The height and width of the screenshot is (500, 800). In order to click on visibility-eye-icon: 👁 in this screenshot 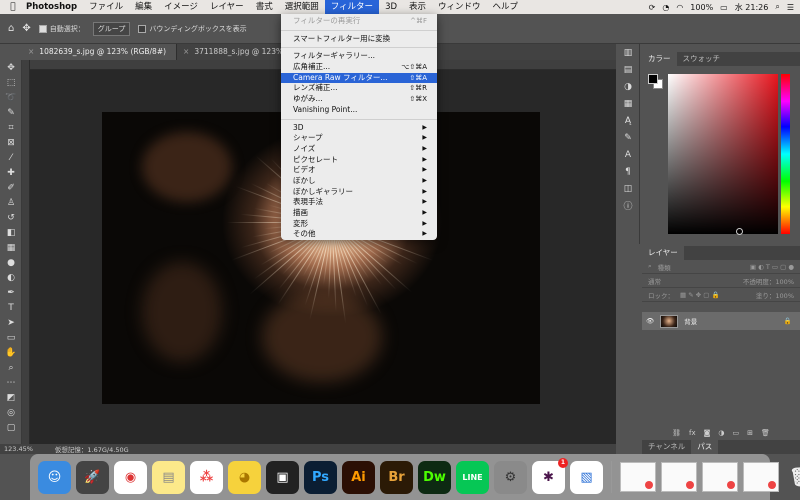, I will do `click(650, 321)`.